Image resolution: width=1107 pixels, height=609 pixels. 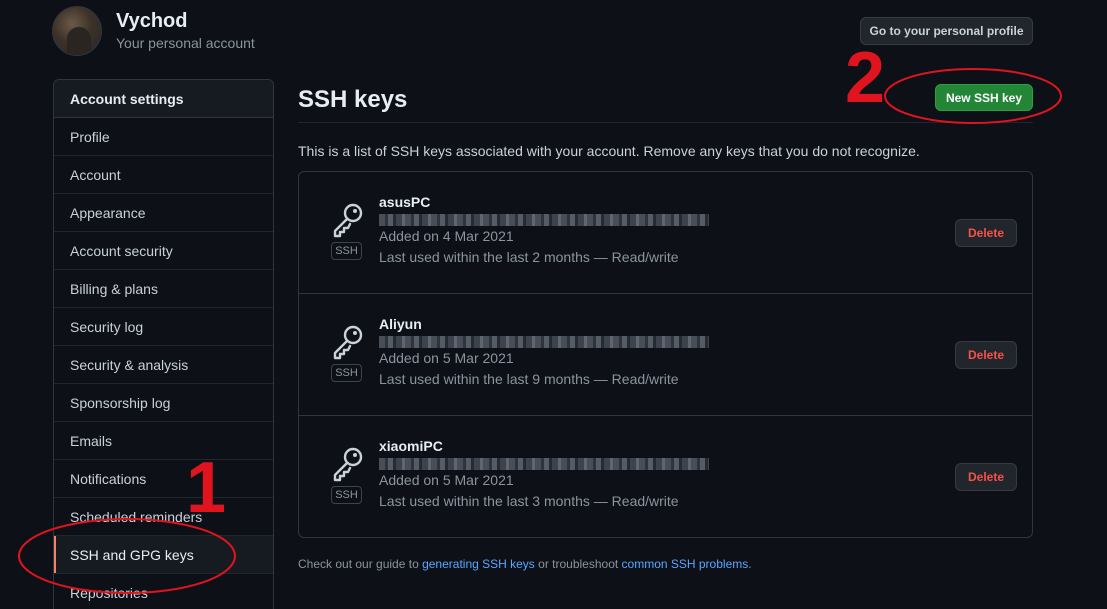 What do you see at coordinates (685, 564) in the screenshot?
I see `common-ssh-problems-link: common SSH problems` at bounding box center [685, 564].